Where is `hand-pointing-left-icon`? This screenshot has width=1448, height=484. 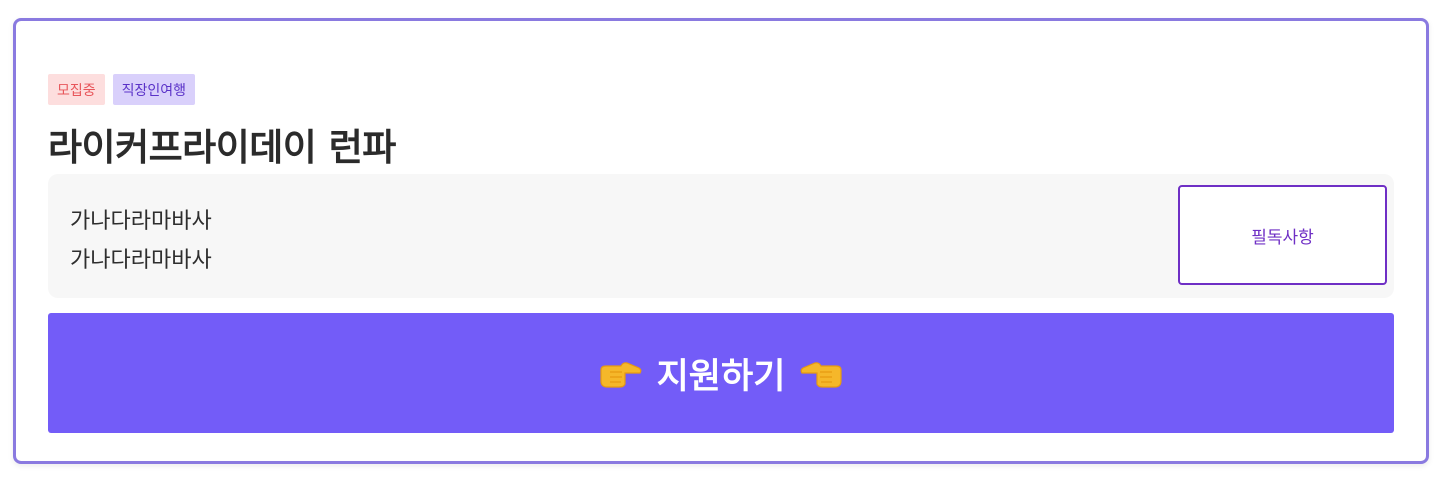 hand-pointing-left-icon is located at coordinates (822, 375).